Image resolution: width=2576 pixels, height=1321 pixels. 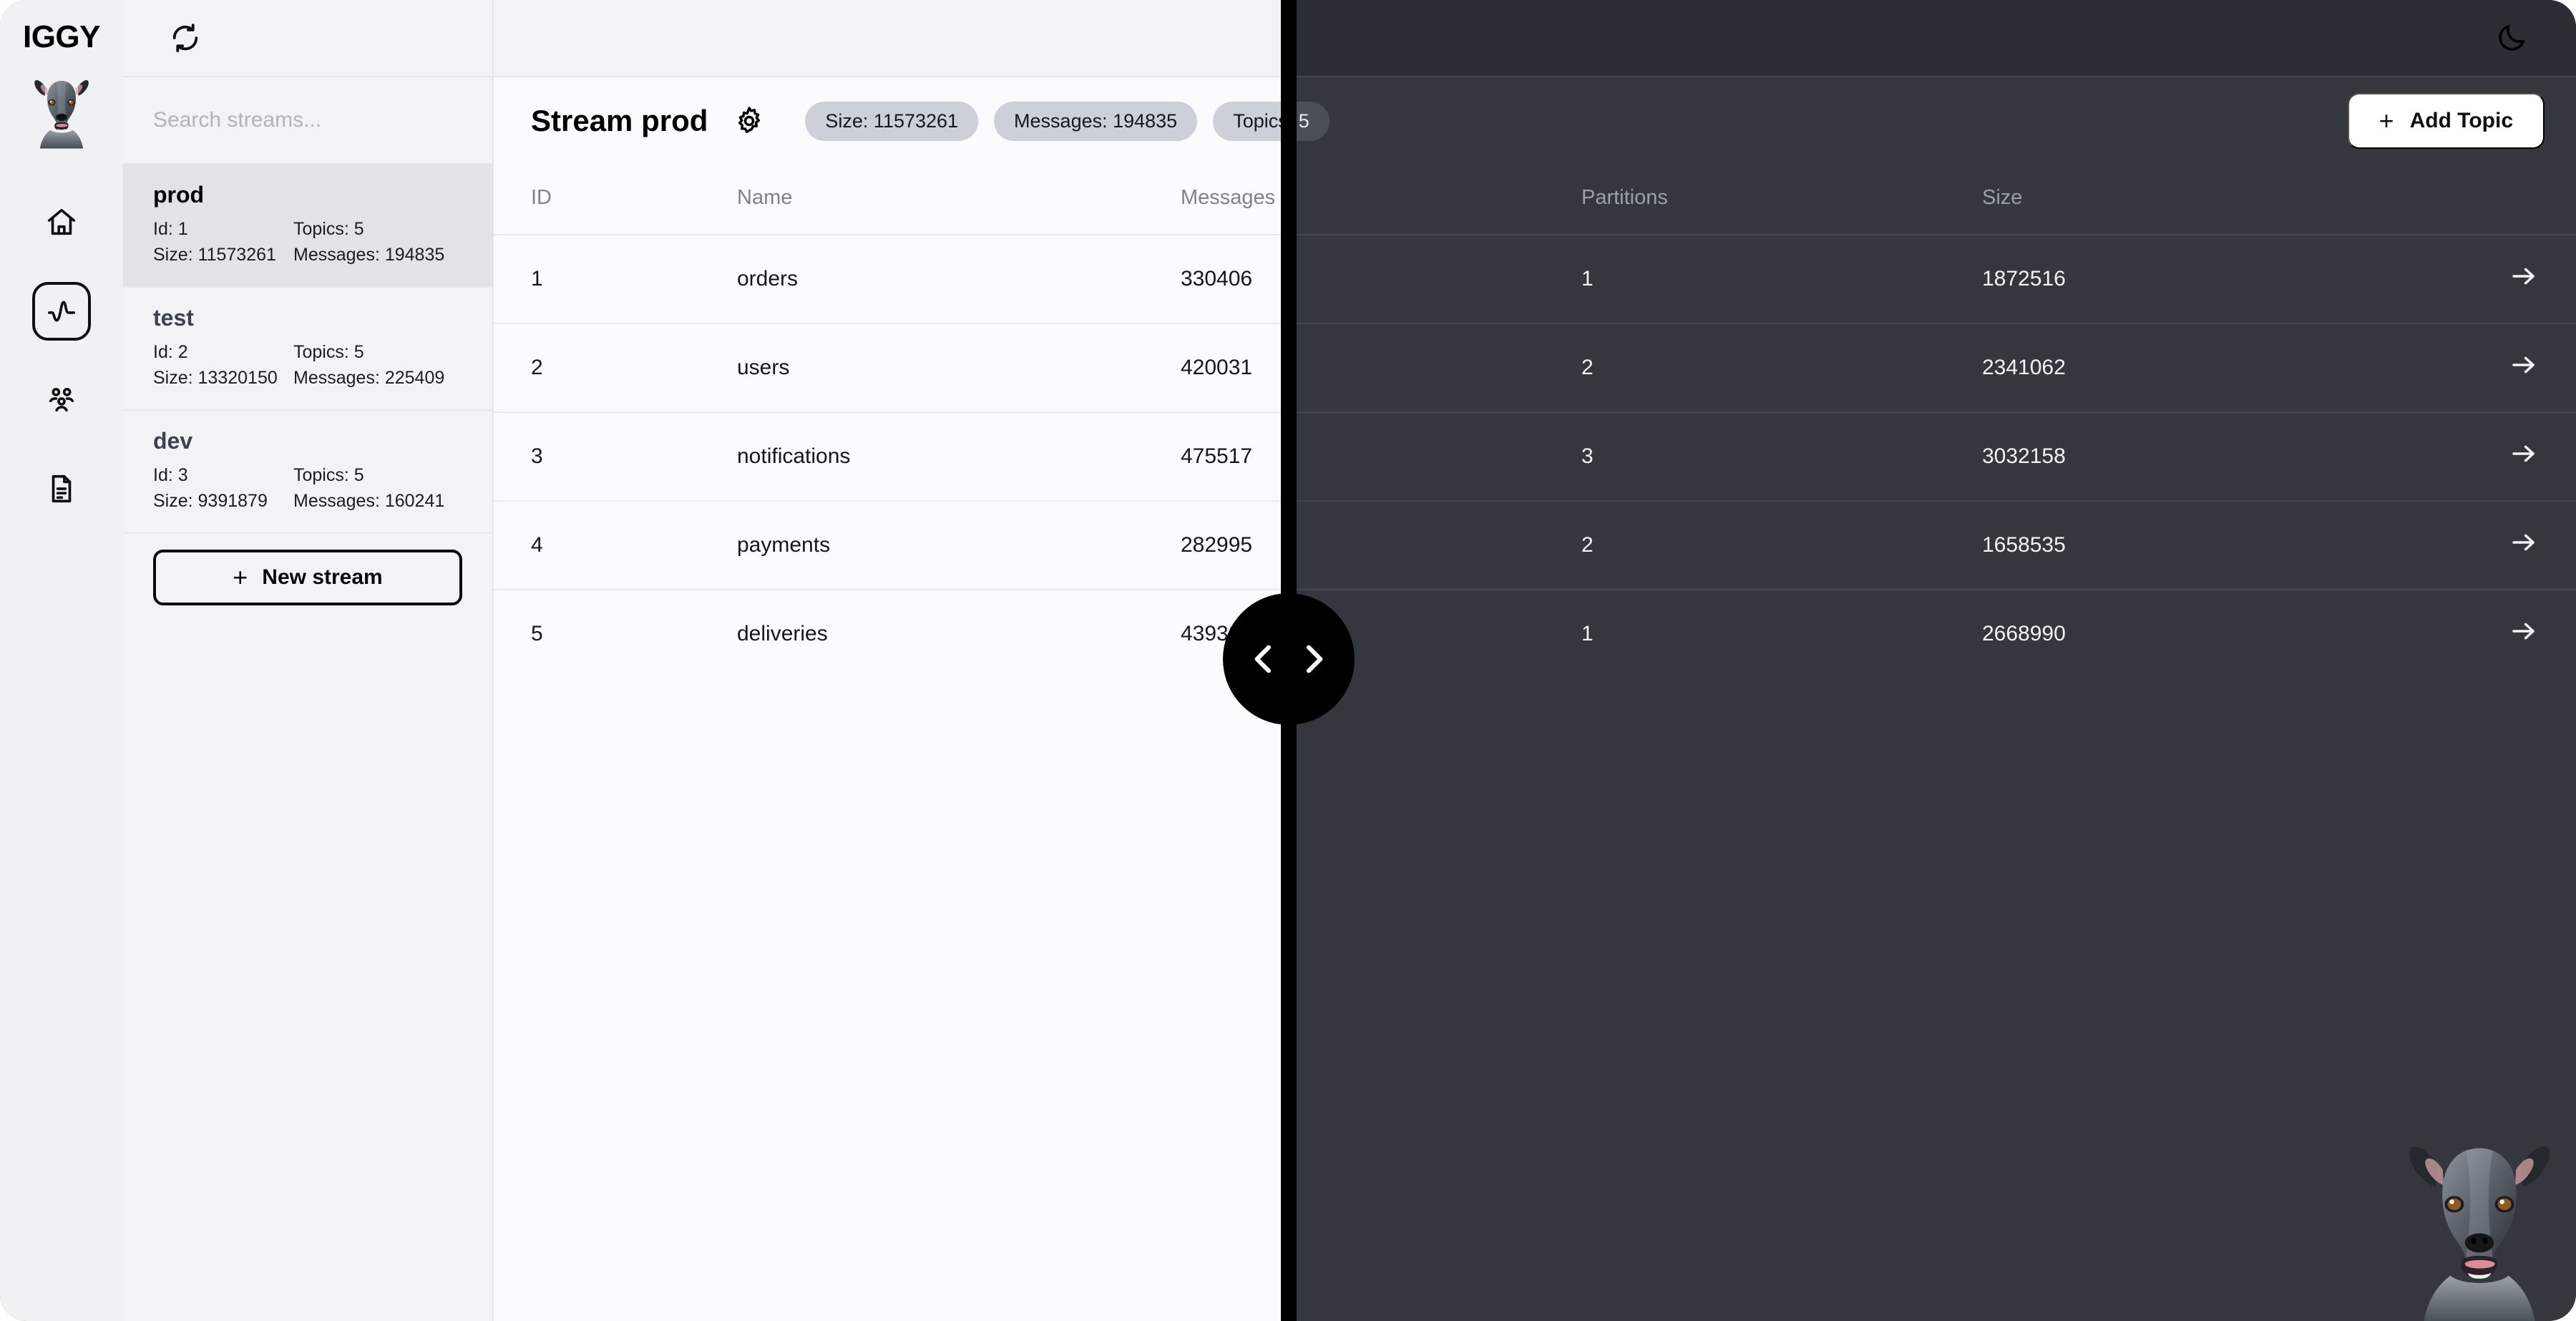 I want to click on document-icon, so click(x=61, y=488).